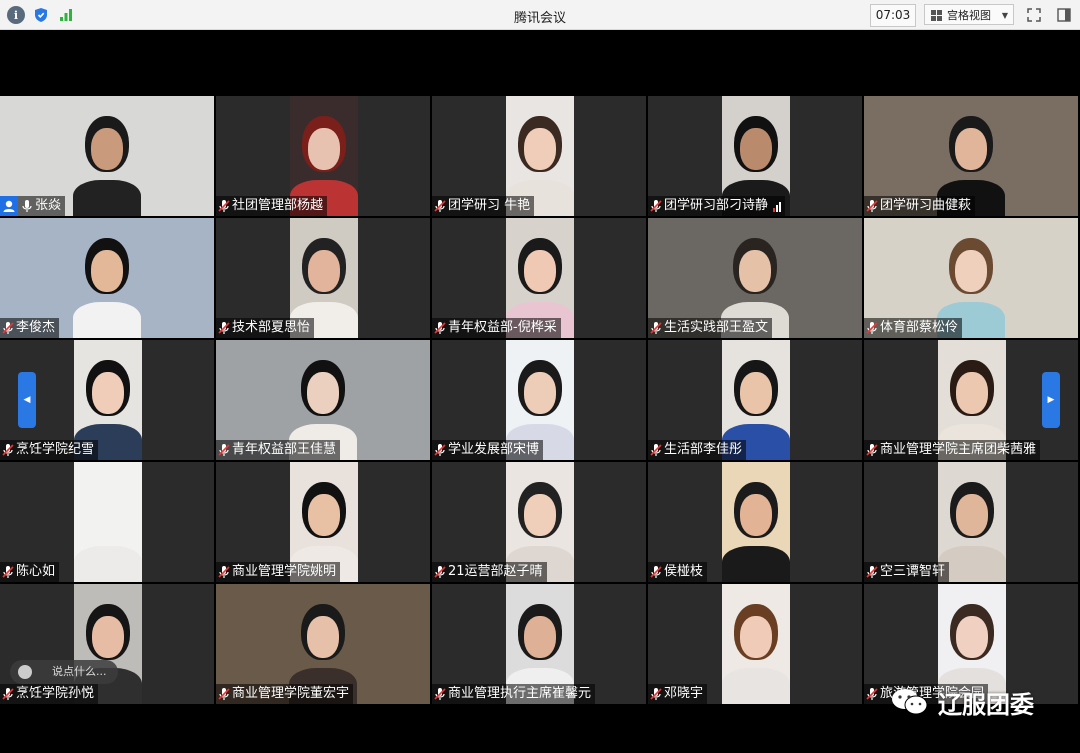 The height and width of the screenshot is (753, 1080). I want to click on sidebar-toggle-button, so click(1064, 14).